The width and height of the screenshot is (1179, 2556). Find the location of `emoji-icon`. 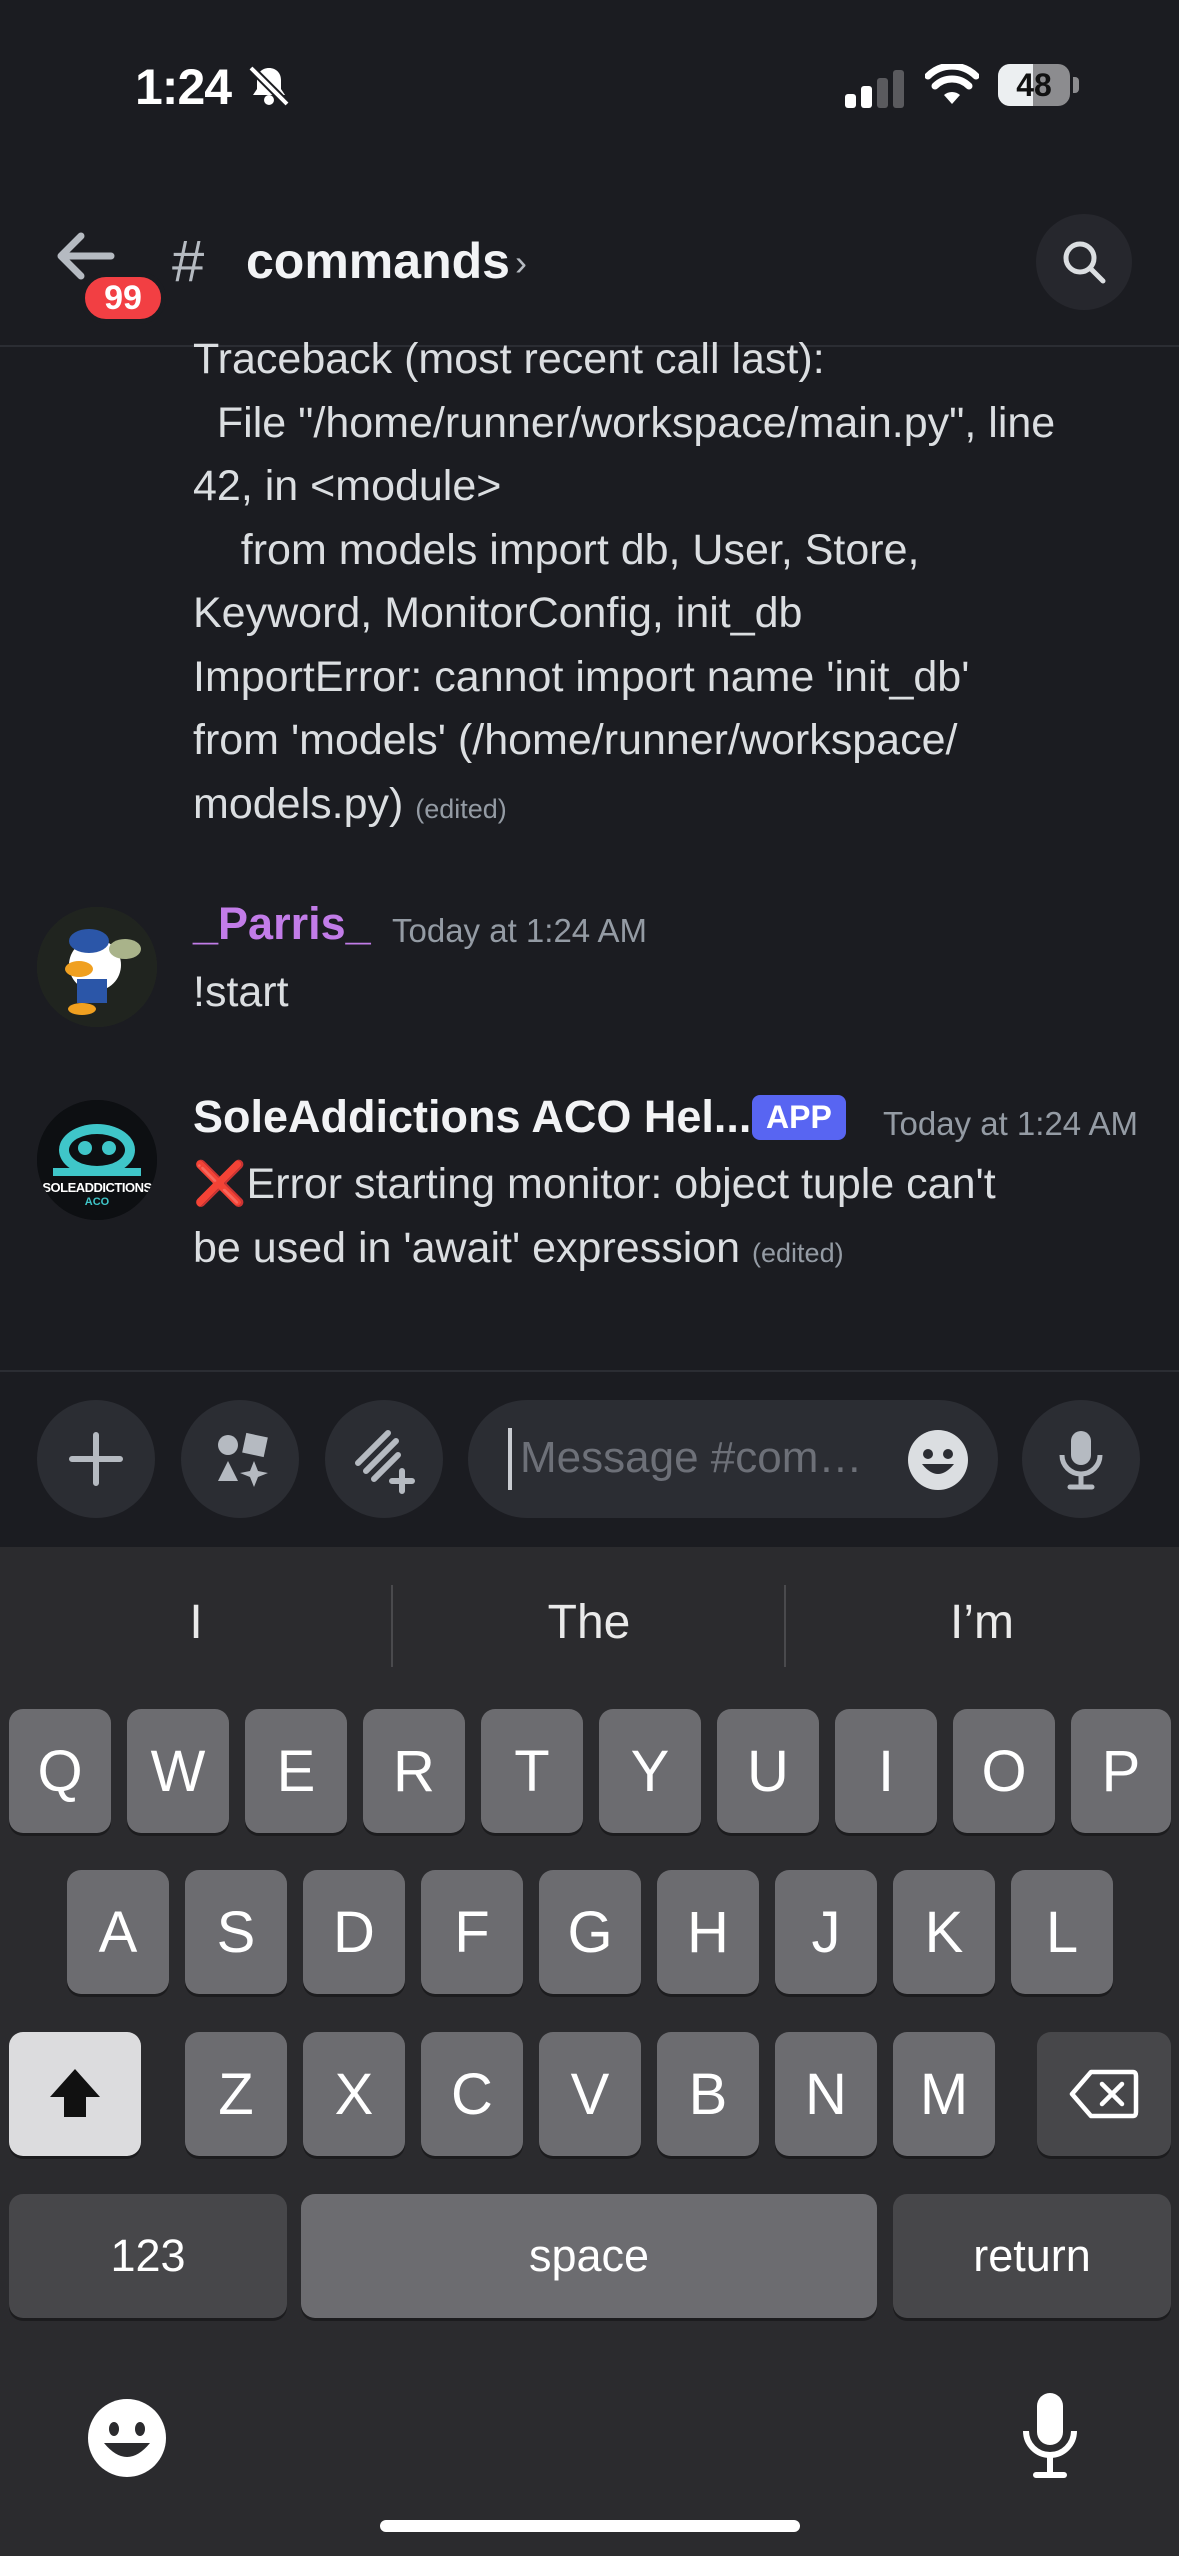

emoji-icon is located at coordinates (938, 1460).